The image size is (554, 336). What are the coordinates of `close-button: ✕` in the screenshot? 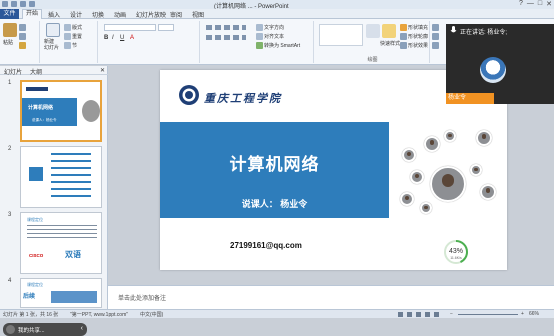 It's located at (549, 4).